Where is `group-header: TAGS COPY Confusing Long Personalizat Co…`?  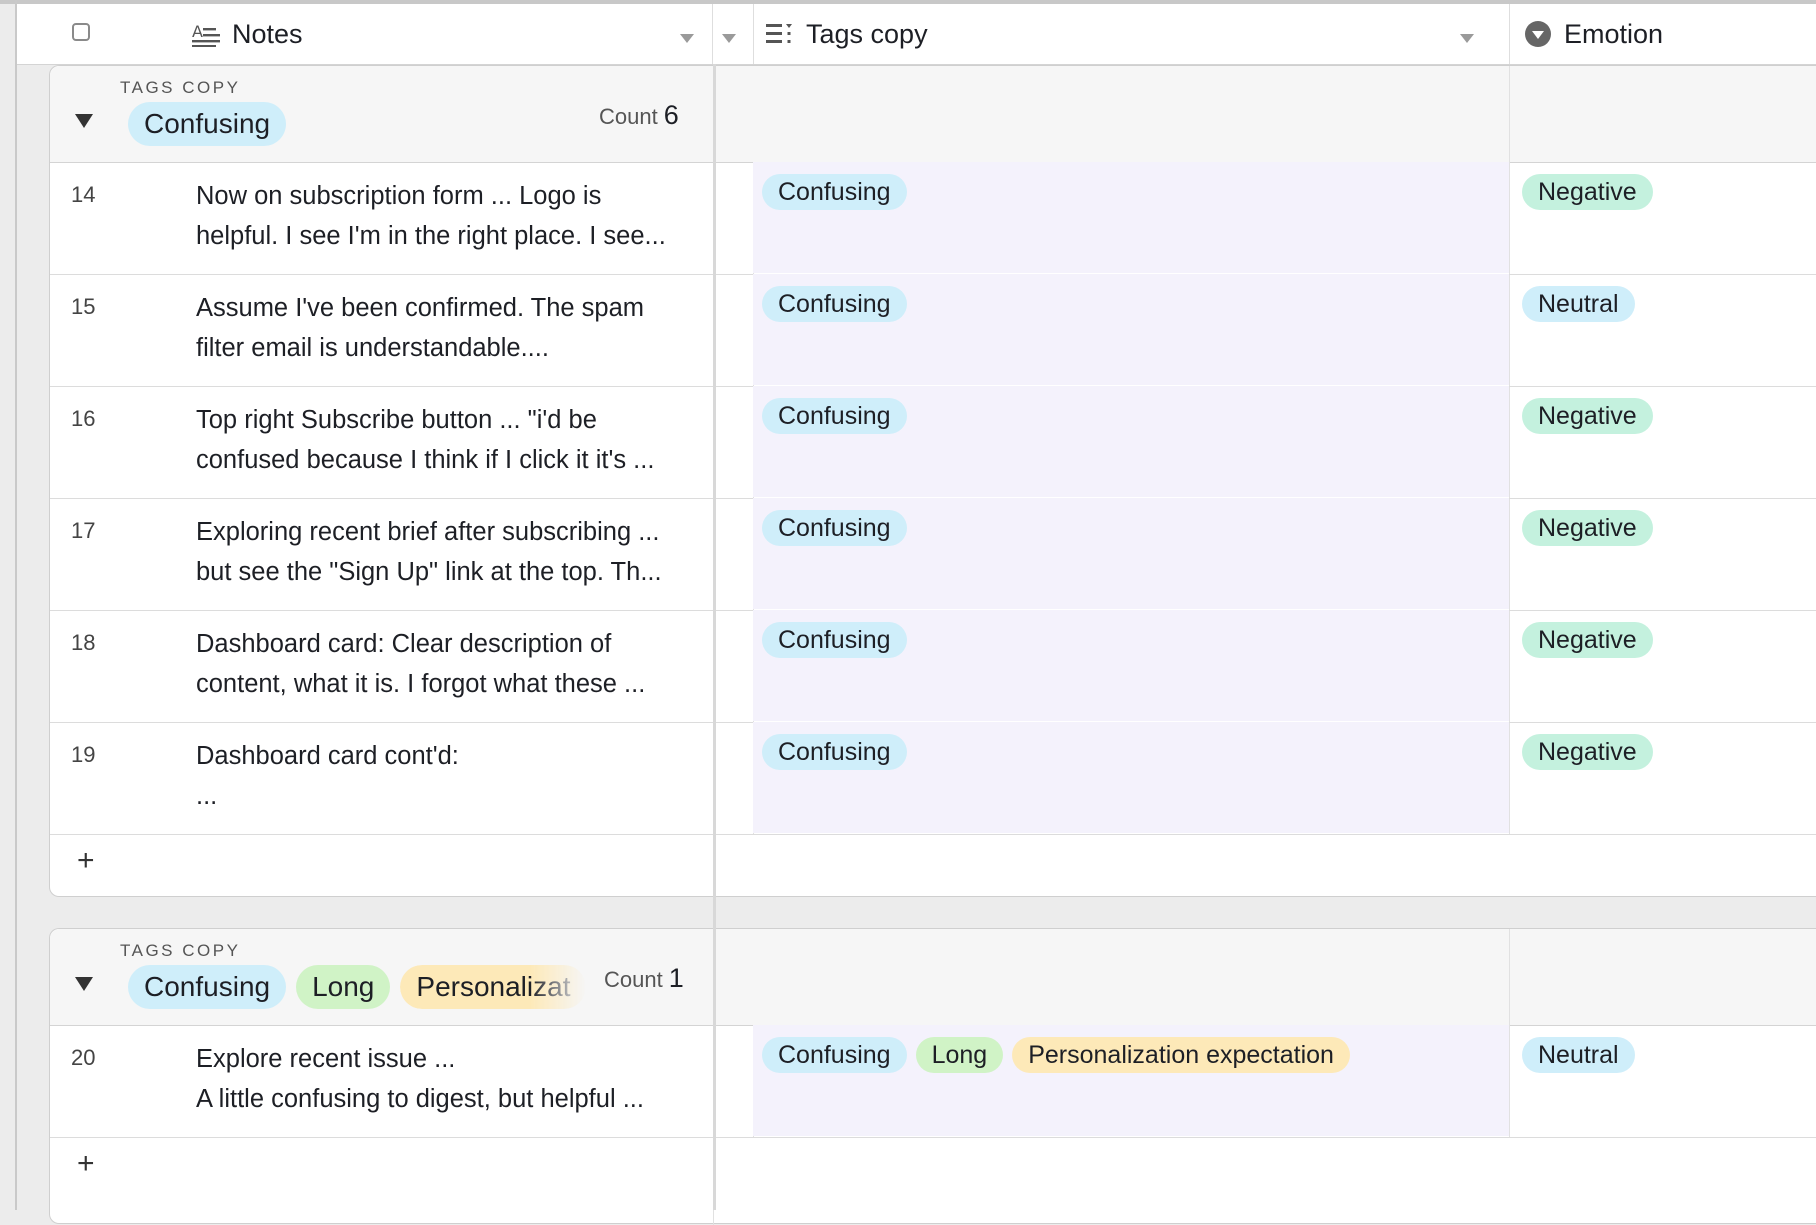 group-header: TAGS COPY Confusing Long Personalizat Co… is located at coordinates (933, 977).